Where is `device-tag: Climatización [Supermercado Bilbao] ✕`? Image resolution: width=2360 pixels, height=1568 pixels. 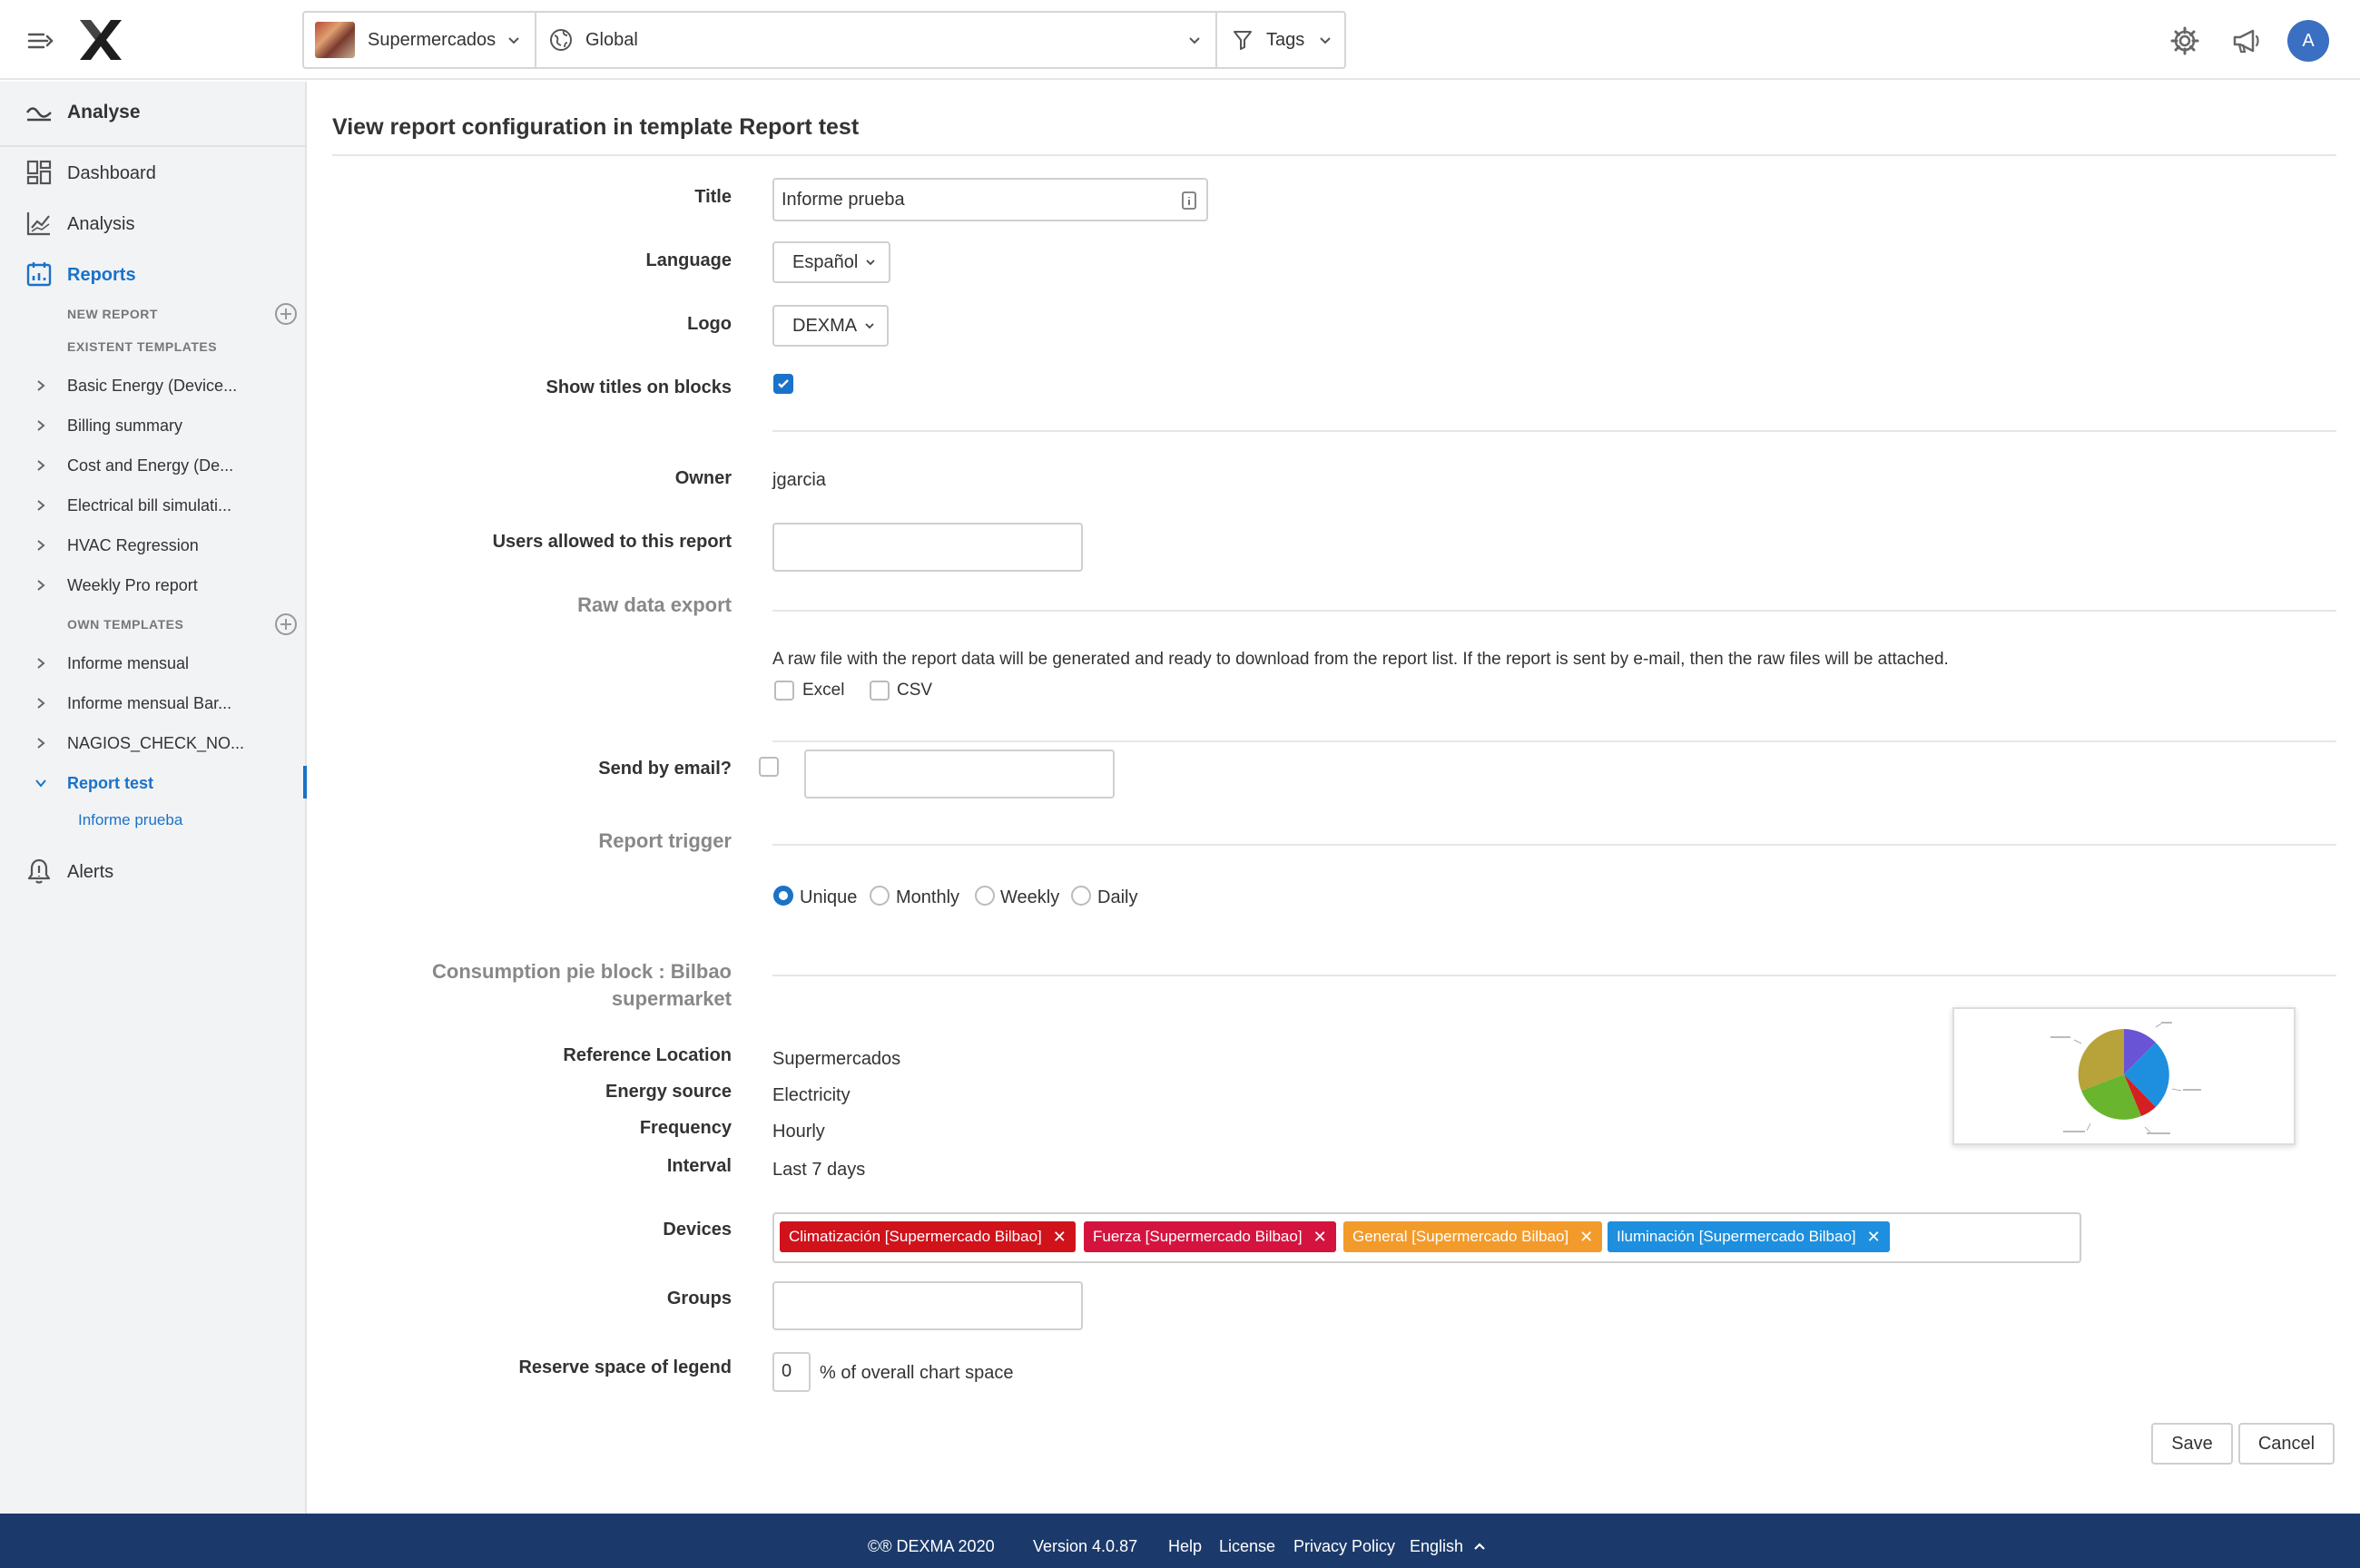 device-tag: Climatización [Supermercado Bilbao] ✕ is located at coordinates (928, 1236).